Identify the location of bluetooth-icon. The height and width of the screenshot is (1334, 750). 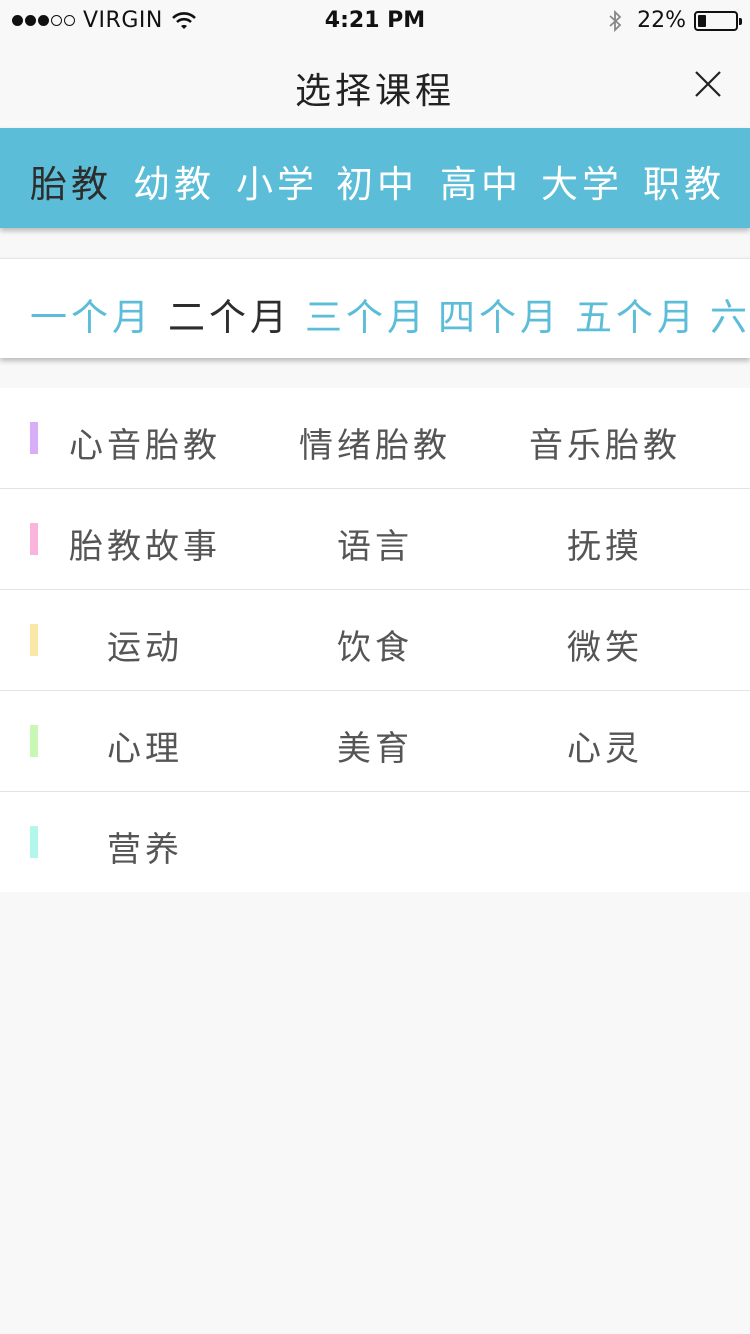
(615, 20).